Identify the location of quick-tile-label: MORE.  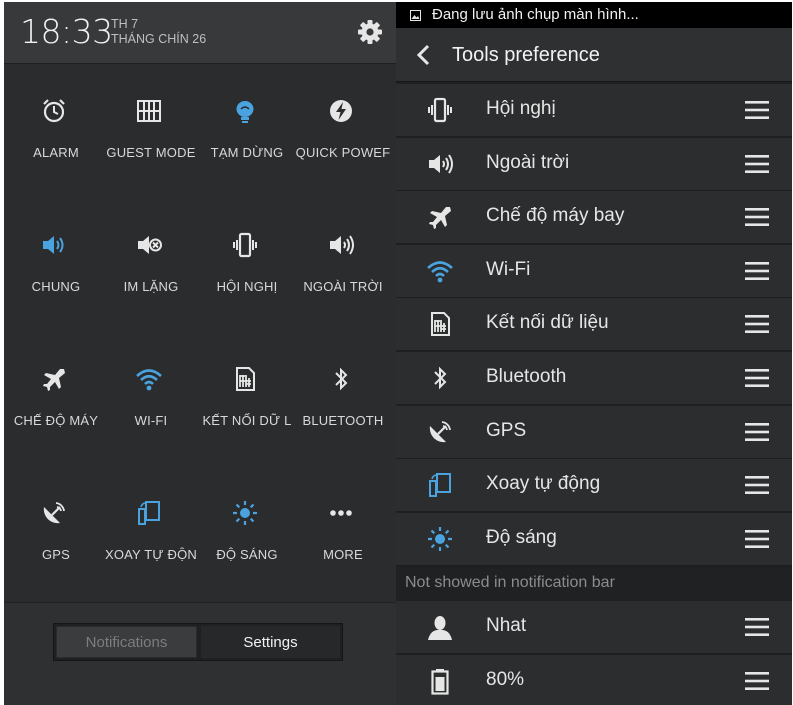
(343, 554).